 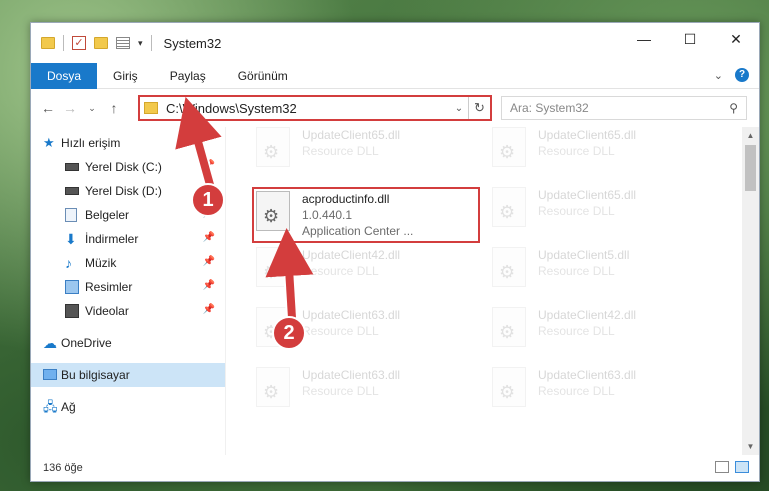 What do you see at coordinates (123, 167) in the screenshot?
I see `nav-label: Yerel Disk (C:)` at bounding box center [123, 167].